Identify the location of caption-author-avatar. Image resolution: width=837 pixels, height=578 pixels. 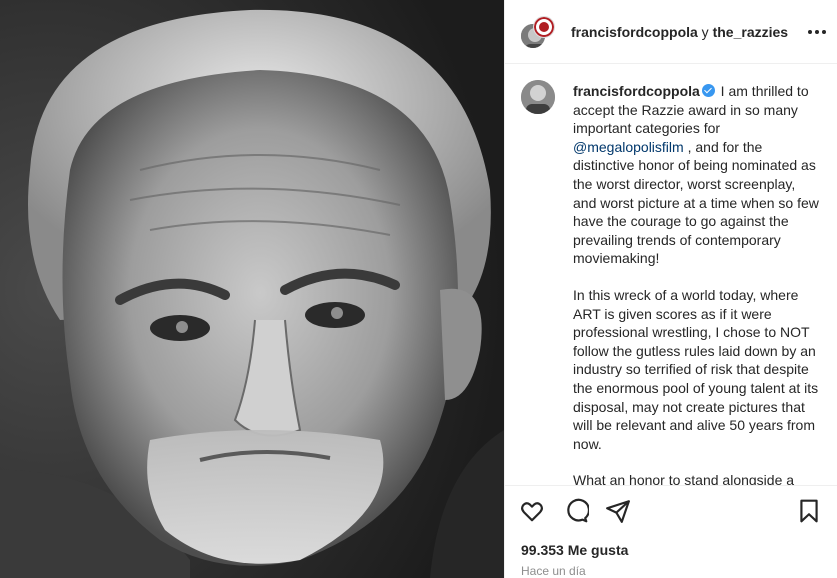
(538, 97).